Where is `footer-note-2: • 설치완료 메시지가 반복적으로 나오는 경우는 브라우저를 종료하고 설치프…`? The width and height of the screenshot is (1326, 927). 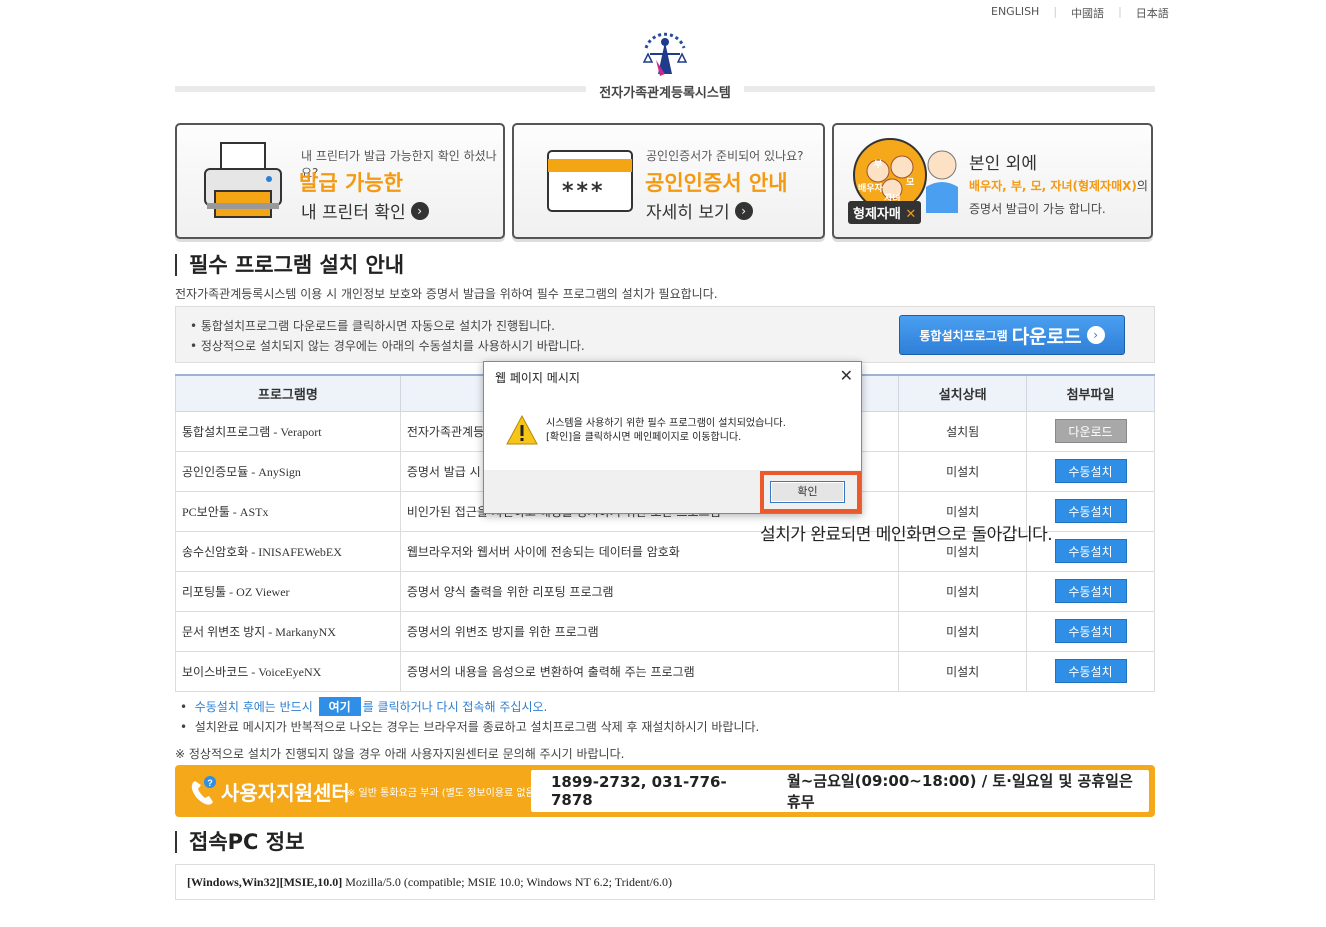 footer-note-2: • 설치완료 메시지가 반복적으로 나오는 경우는 브라우저를 종료하고 설치프… is located at coordinates (470, 727).